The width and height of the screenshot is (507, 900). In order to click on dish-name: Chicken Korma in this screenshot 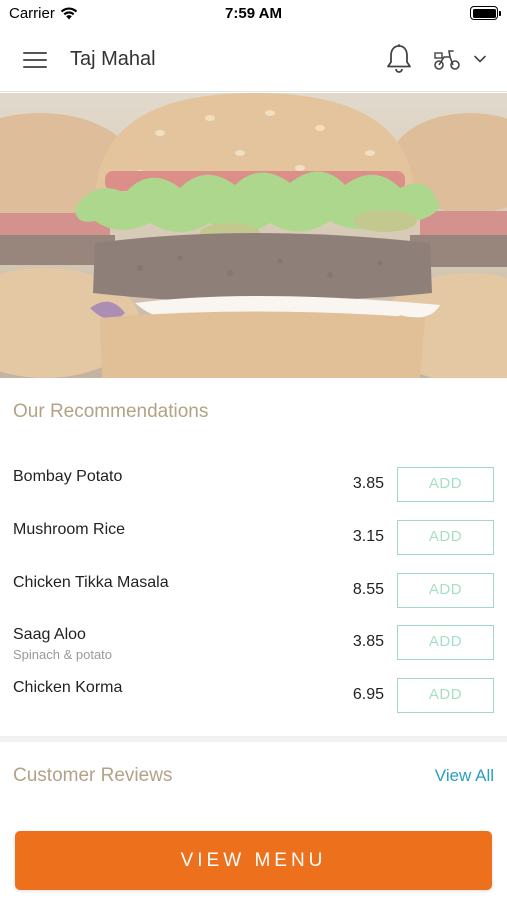, I will do `click(68, 687)`.